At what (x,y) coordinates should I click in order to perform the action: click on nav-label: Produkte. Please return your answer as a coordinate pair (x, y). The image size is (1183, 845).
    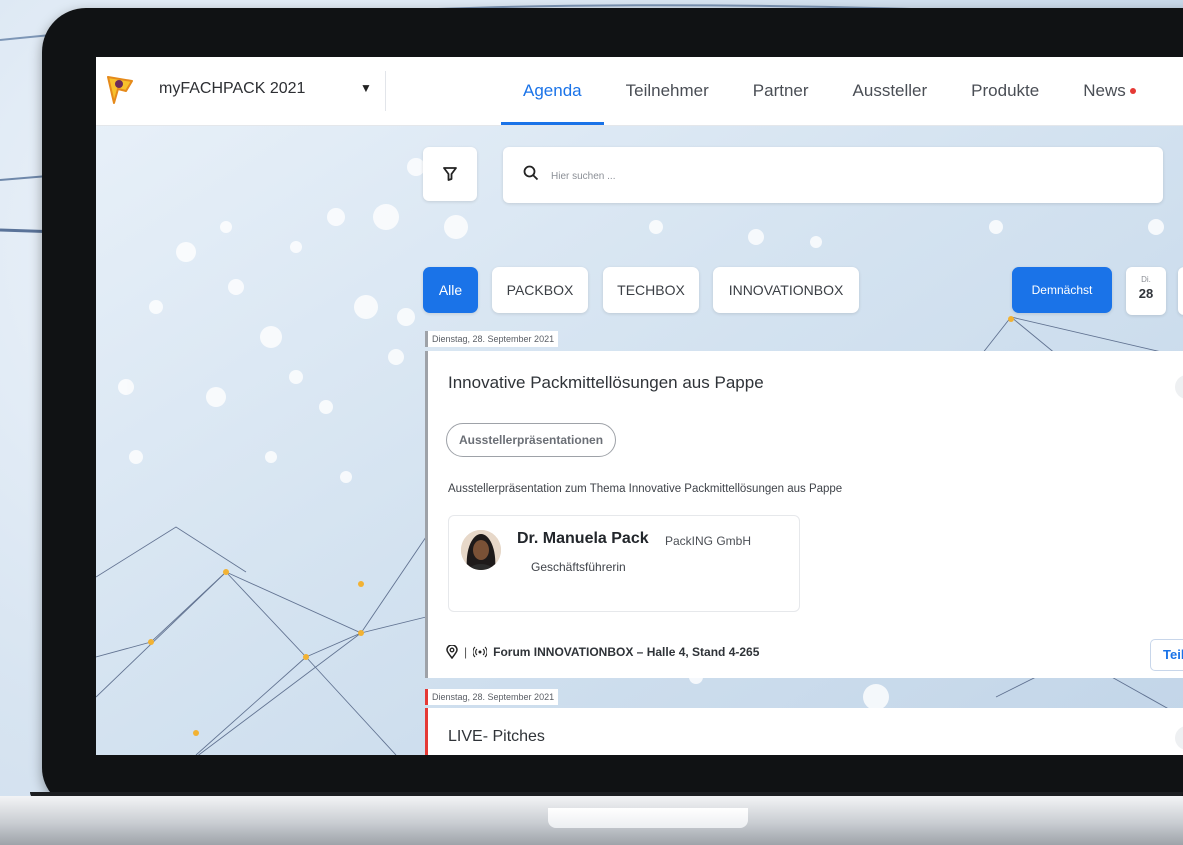
    Looking at the image, I should click on (1005, 90).